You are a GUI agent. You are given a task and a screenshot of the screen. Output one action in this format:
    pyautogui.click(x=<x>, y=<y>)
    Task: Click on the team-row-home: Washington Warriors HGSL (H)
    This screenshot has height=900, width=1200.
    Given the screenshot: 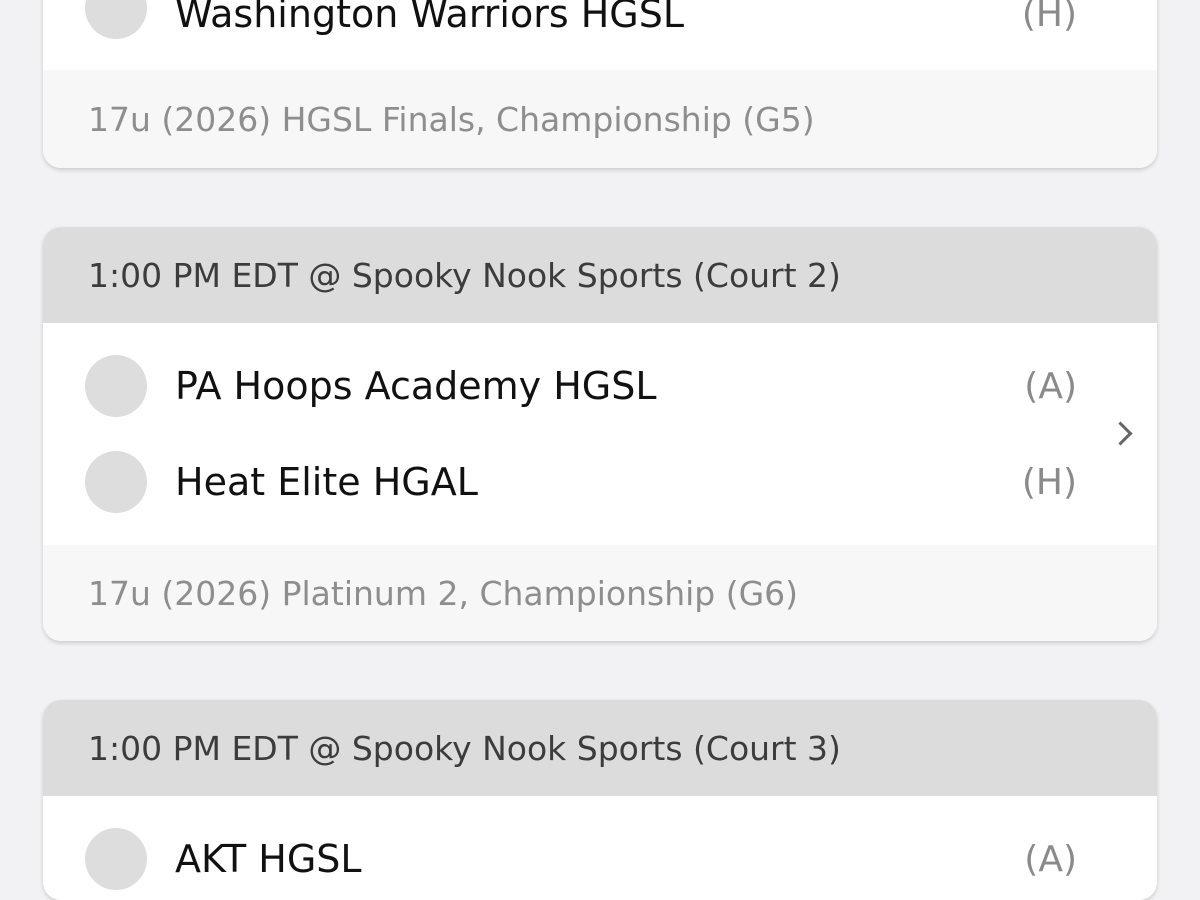 What is the action you would take?
    pyautogui.click(x=600, y=35)
    